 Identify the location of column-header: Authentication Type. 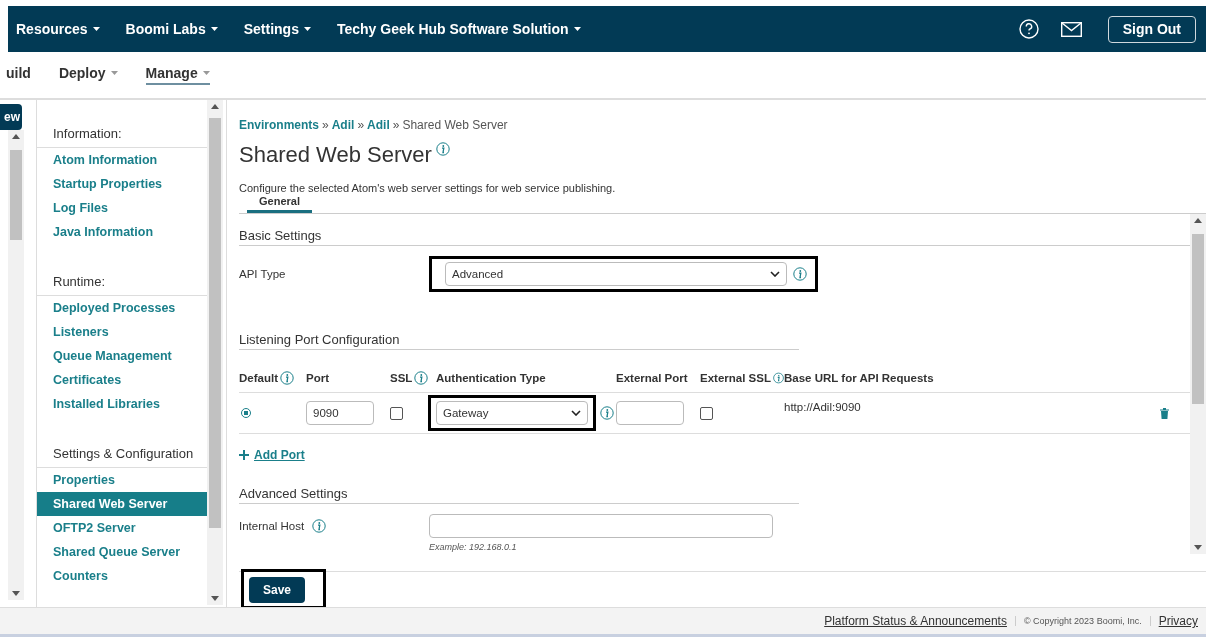
(491, 378).